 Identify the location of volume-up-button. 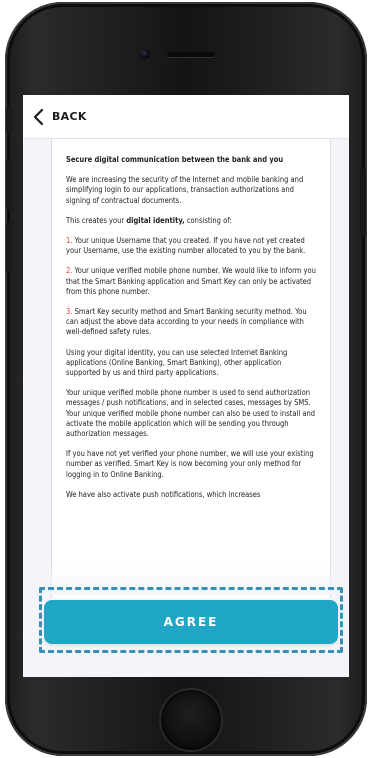
(9, 185).